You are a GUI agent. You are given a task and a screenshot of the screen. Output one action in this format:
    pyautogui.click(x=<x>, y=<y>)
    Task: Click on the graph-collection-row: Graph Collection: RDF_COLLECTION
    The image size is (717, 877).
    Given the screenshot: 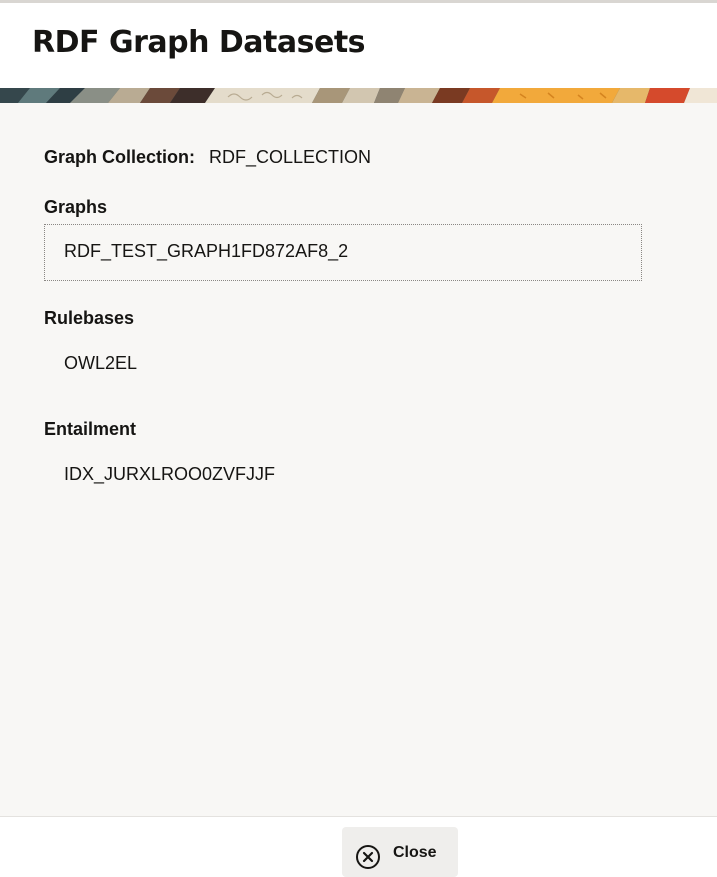 What is the action you would take?
    pyautogui.click(x=207, y=157)
    